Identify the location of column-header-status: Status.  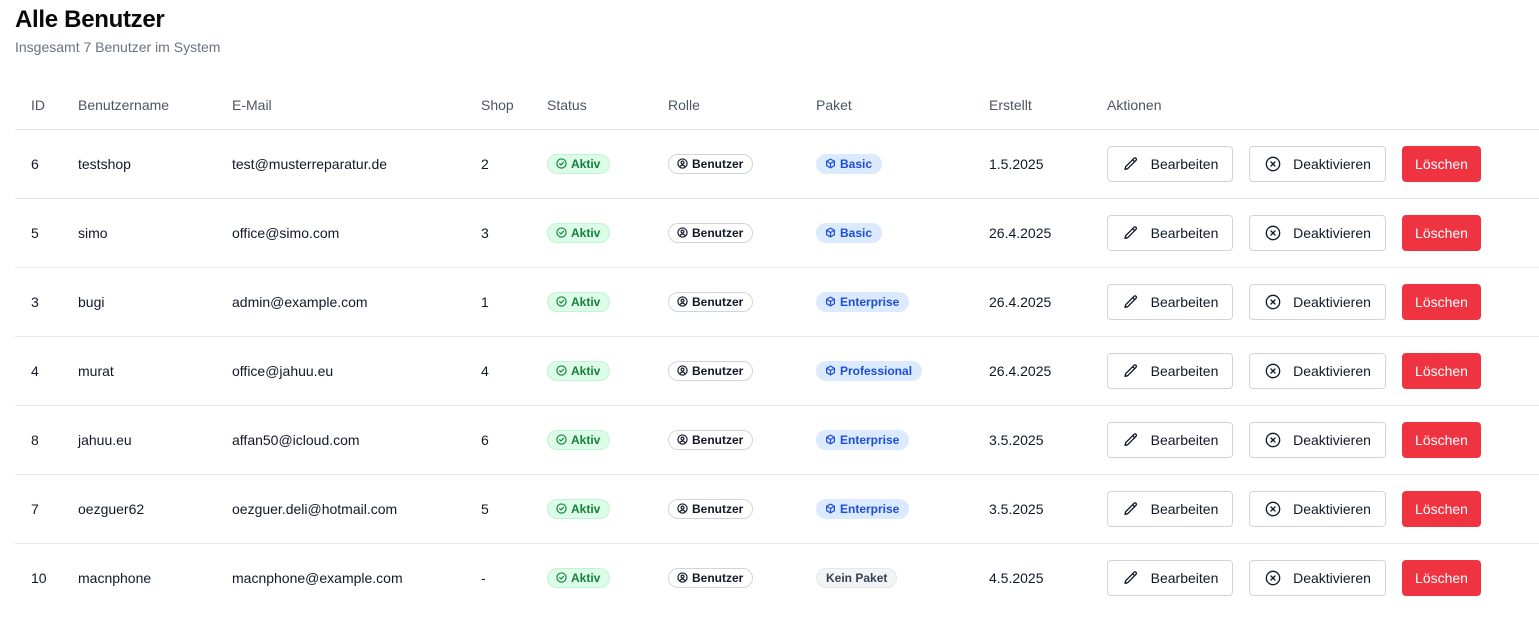
(607, 105).